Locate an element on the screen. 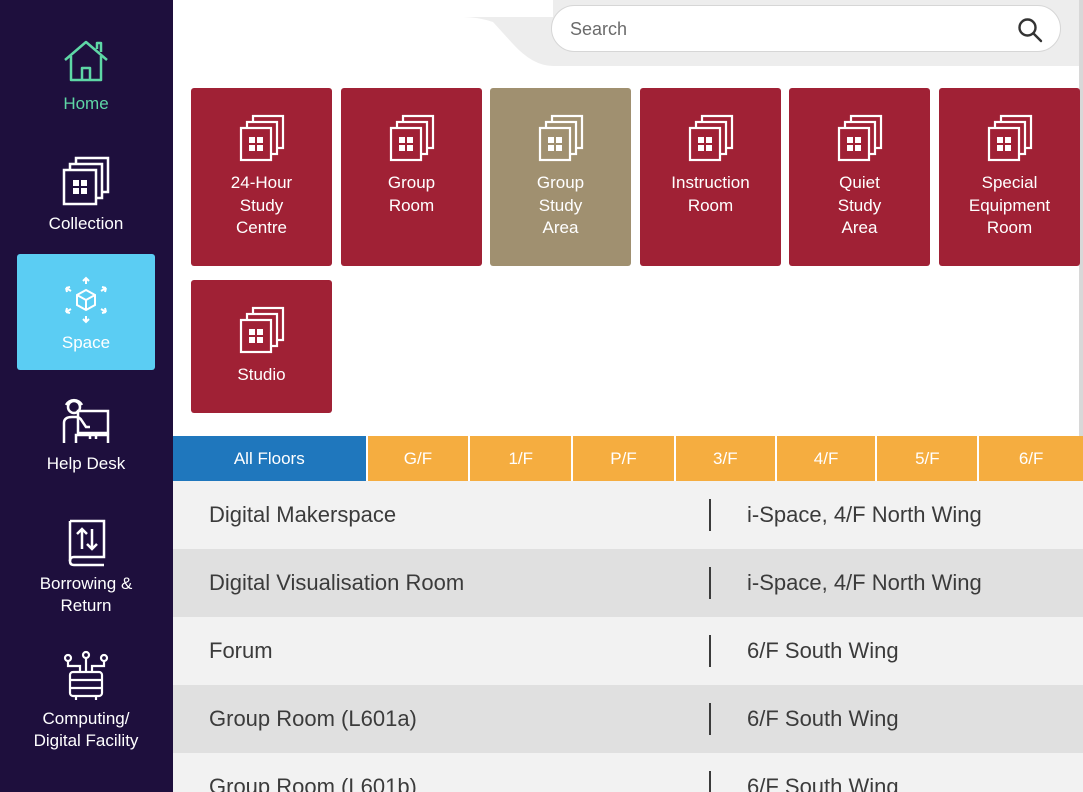  nav-collection: Collection is located at coordinates (86, 193).